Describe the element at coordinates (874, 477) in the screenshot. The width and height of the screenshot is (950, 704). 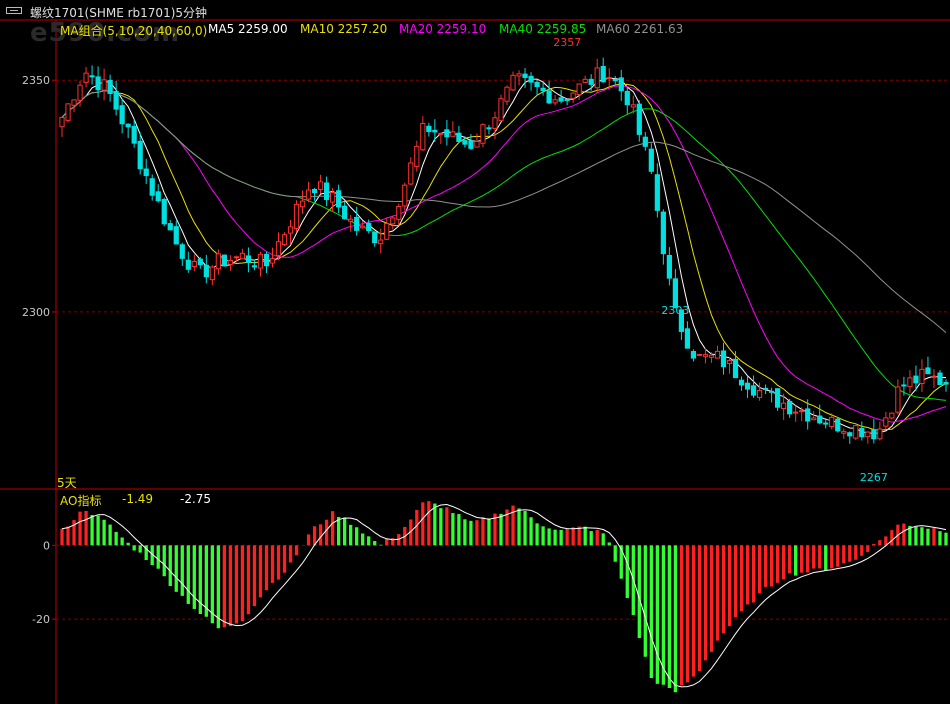
I see `price-annotation: 2267` at that location.